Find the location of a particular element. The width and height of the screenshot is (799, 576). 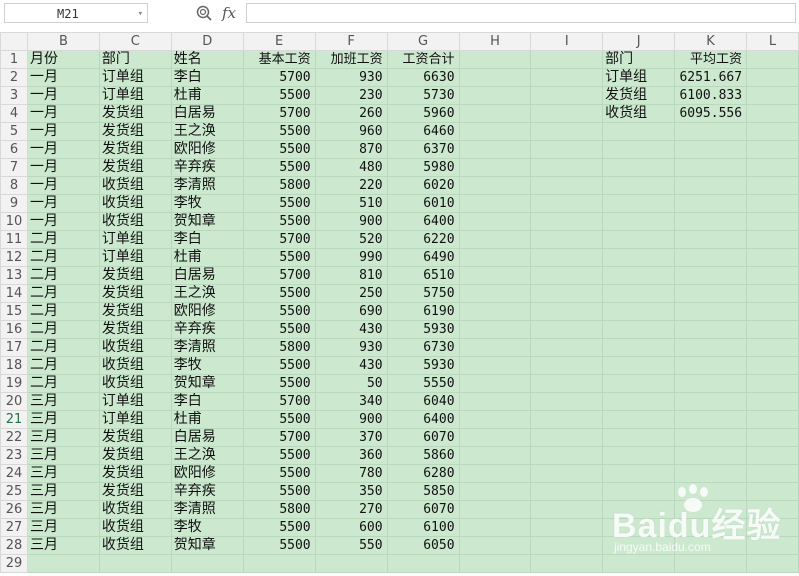

row-header: 19 is located at coordinates (14, 383).